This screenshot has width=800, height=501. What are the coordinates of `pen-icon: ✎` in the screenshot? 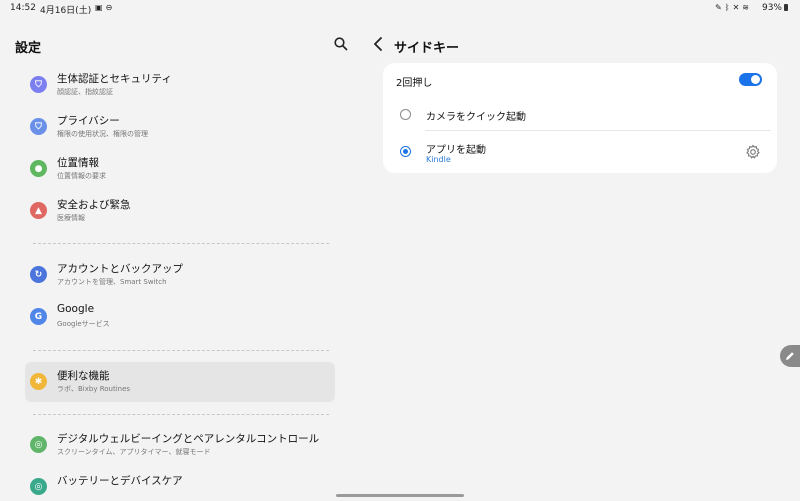 It's located at (720, 7).